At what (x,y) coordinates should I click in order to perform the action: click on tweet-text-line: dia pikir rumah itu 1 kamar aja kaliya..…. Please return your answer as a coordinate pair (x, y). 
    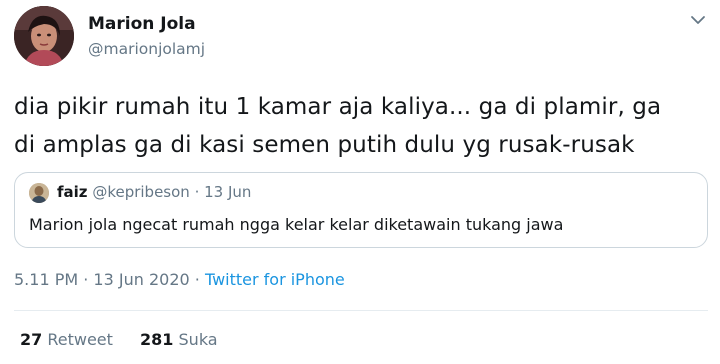
    Looking at the image, I should click on (338, 107).